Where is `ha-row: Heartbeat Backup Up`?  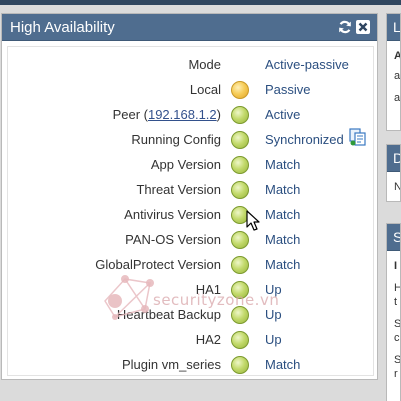
ha-row: Heartbeat Backup Up is located at coordinates (191, 314).